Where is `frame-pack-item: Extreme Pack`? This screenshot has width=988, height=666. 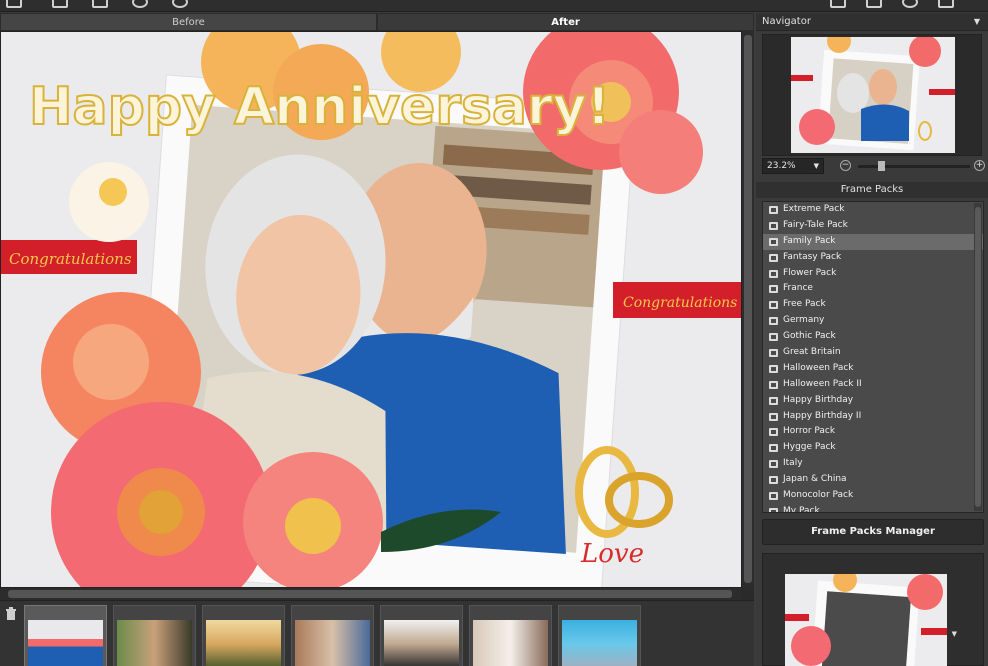 frame-pack-item: Extreme Pack is located at coordinates (873, 210).